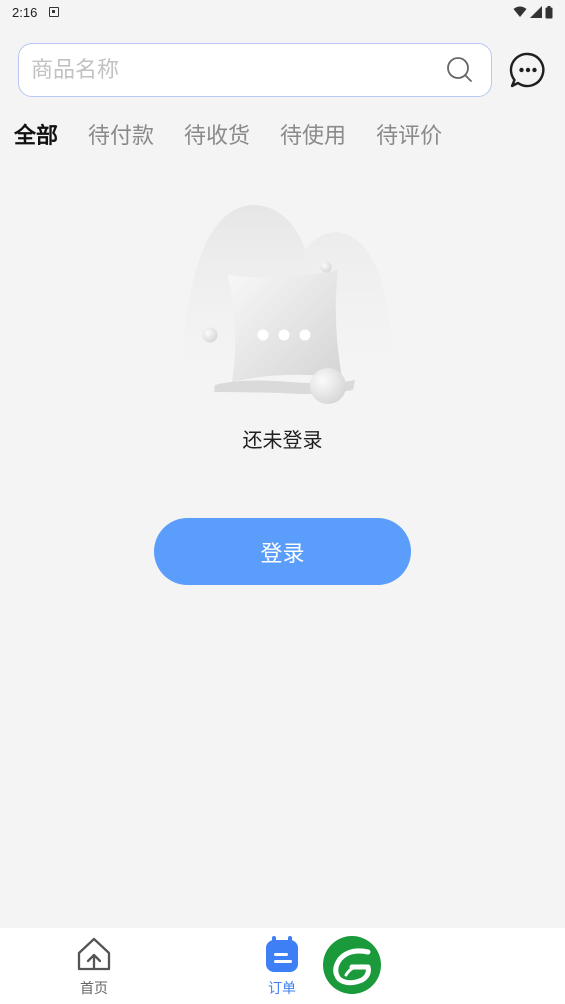 The width and height of the screenshot is (565, 1004). I want to click on search-icon, so click(460, 70).